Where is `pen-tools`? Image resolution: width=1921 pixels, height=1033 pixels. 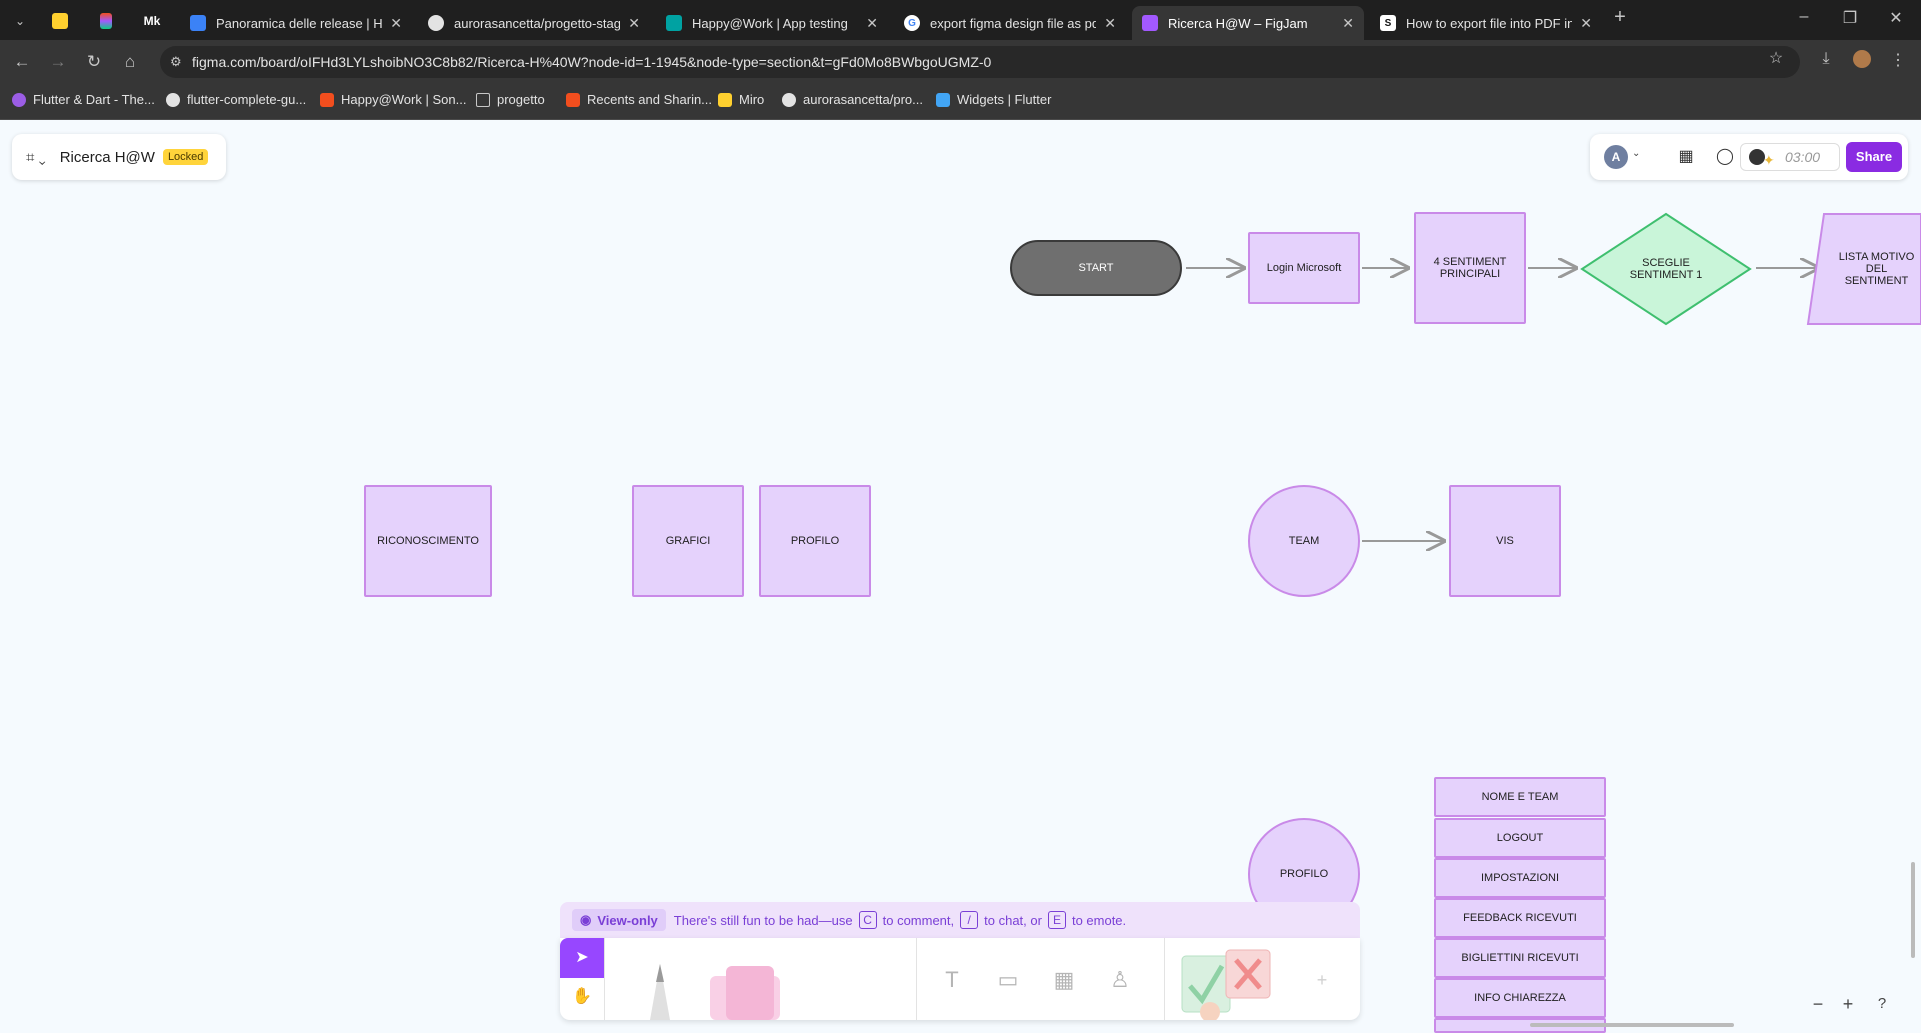
pen-tools is located at coordinates (720, 986).